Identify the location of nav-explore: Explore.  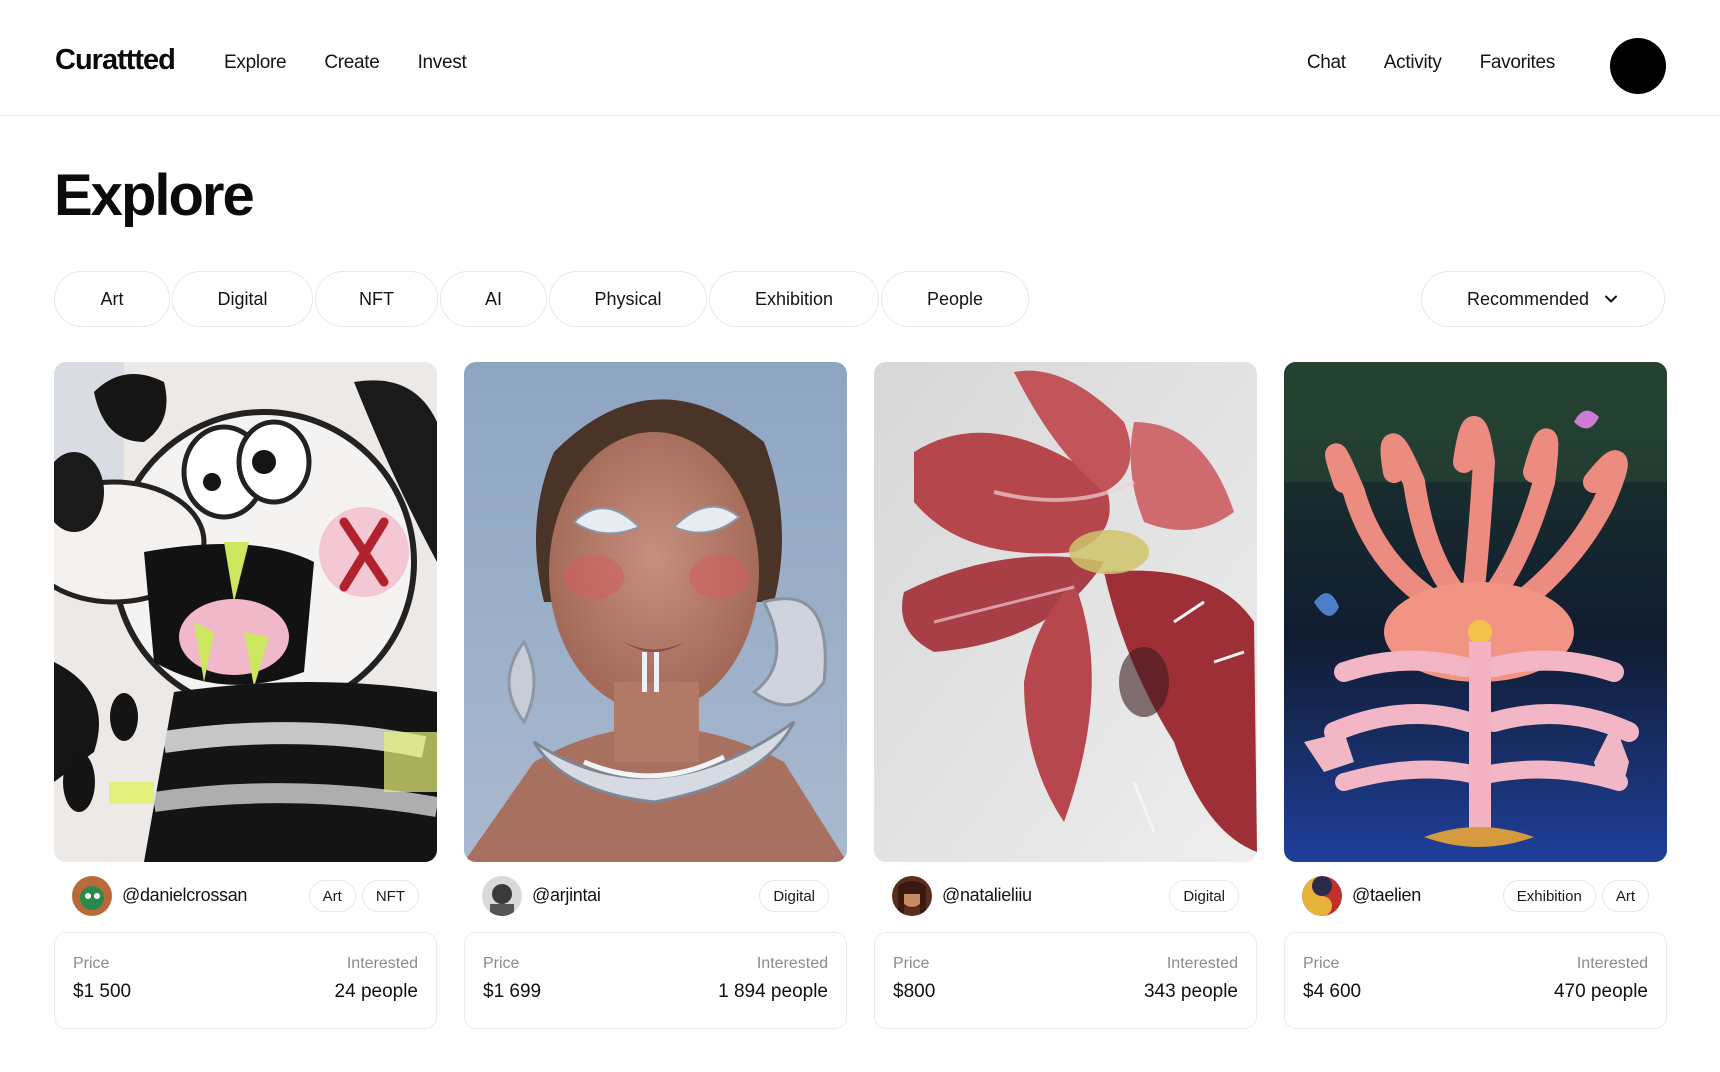
(255, 63).